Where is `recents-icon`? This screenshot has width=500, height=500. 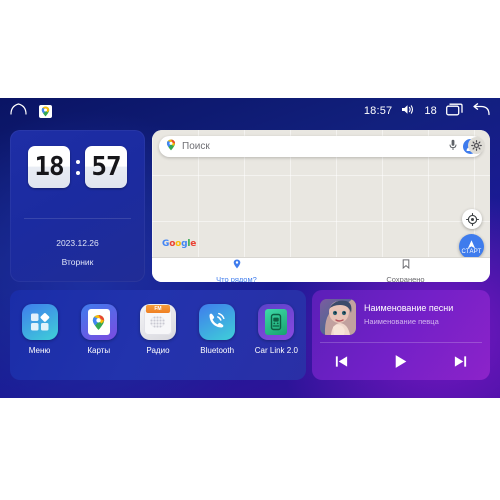
recents-icon is located at coordinates (454, 111).